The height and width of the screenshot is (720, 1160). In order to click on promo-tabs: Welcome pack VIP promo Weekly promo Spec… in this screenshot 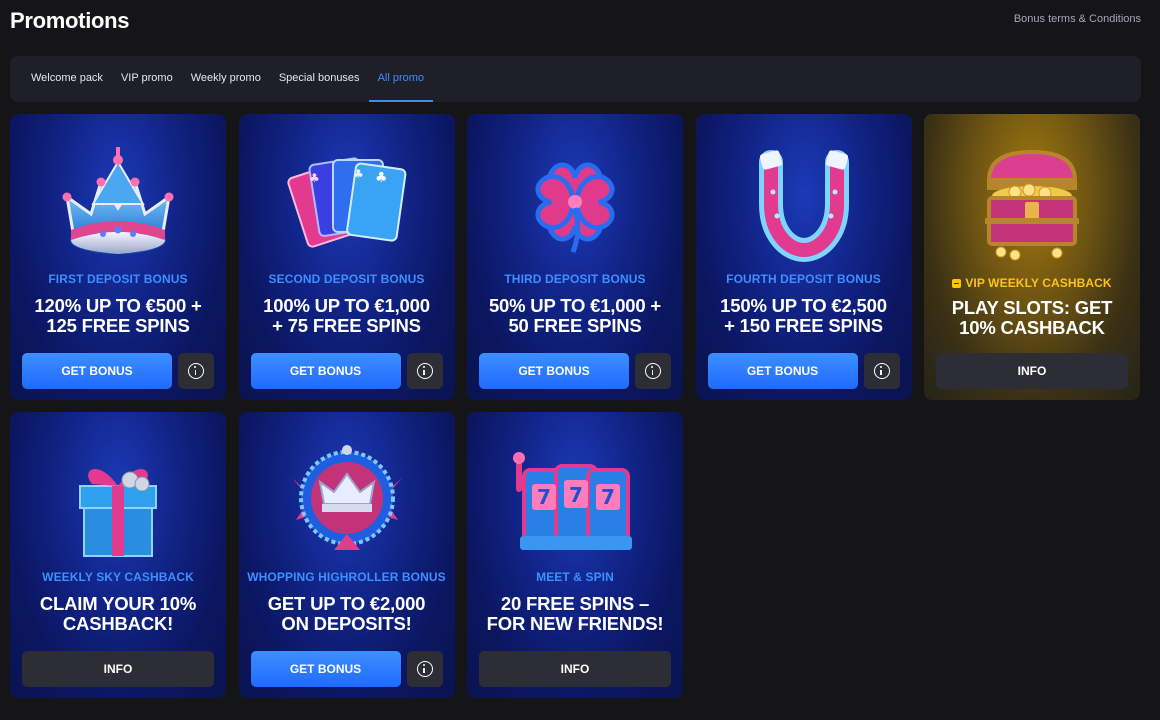, I will do `click(575, 79)`.